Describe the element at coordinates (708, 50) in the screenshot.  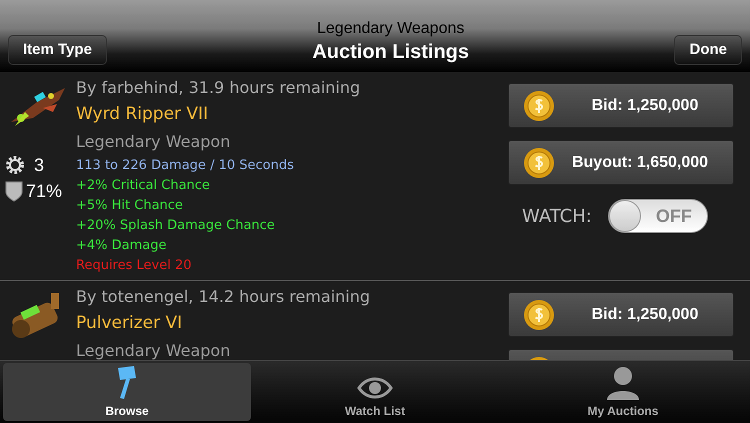
I see `done-button: Done` at that location.